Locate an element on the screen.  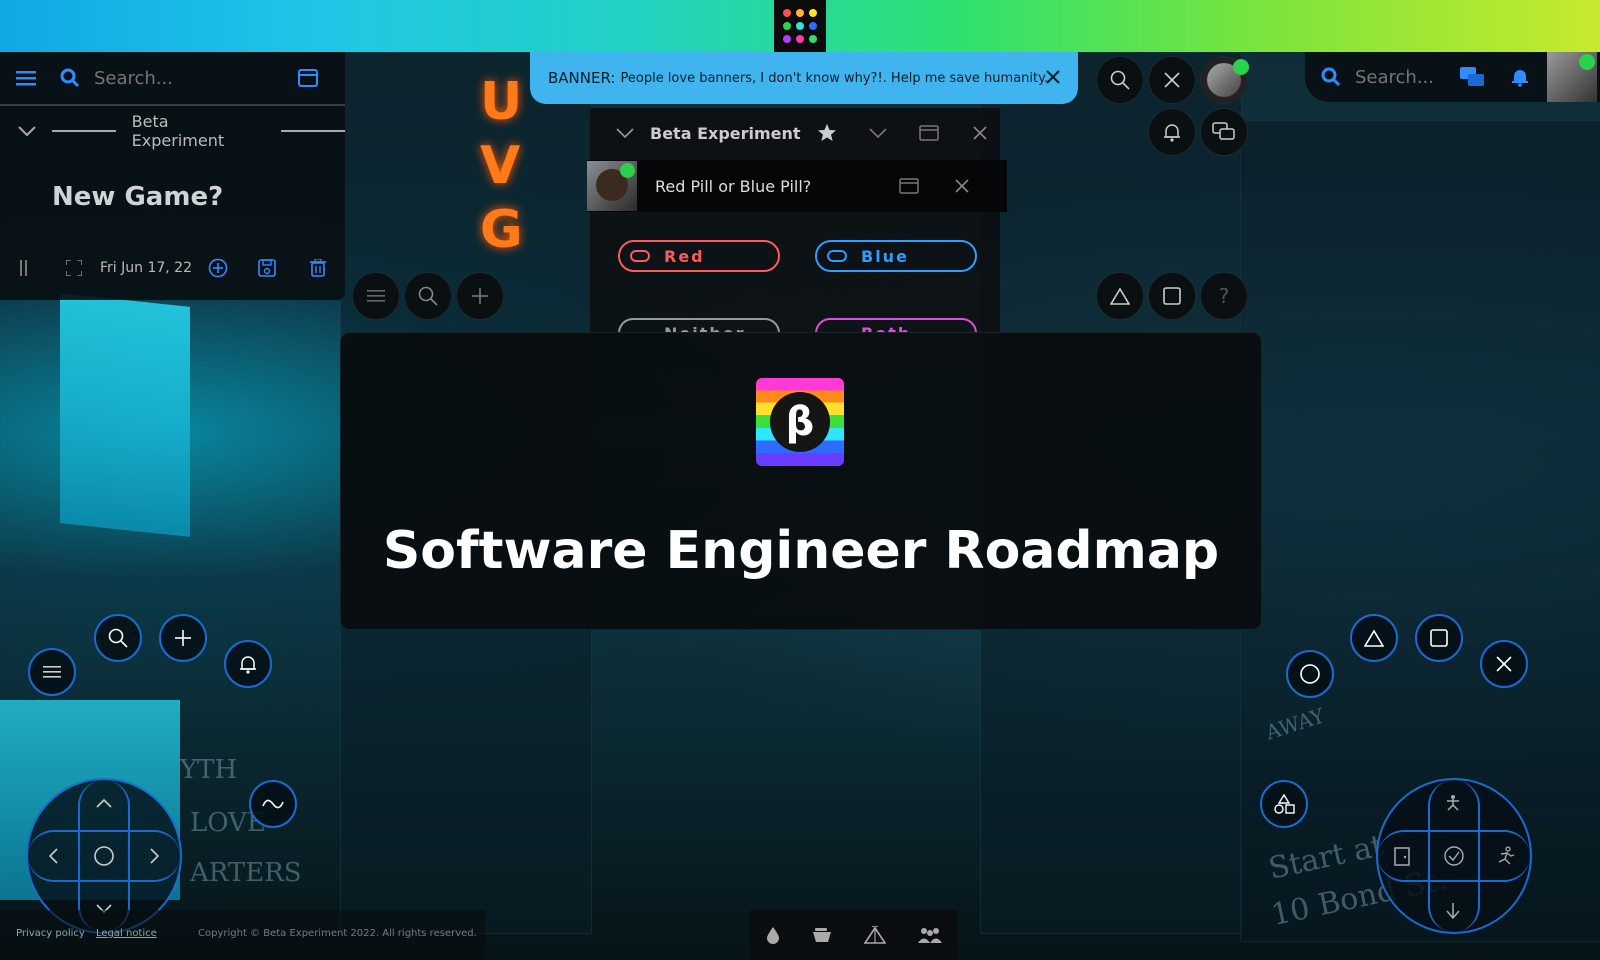
apps-grid-button is located at coordinates (800, 26).